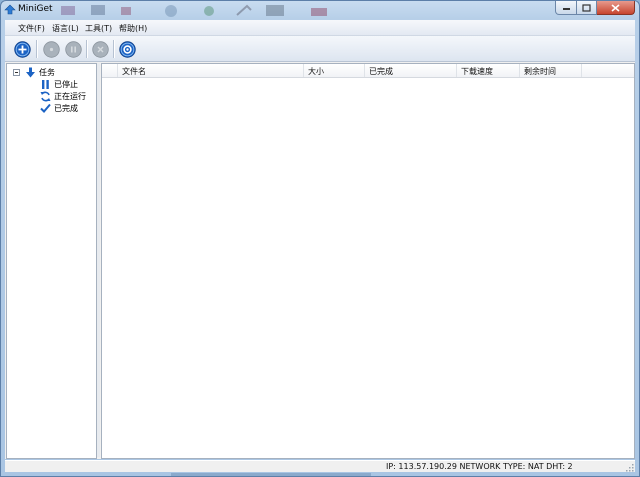 This screenshot has height=477, width=640. What do you see at coordinates (110, 70) in the screenshot?
I see `column-header-spacer` at bounding box center [110, 70].